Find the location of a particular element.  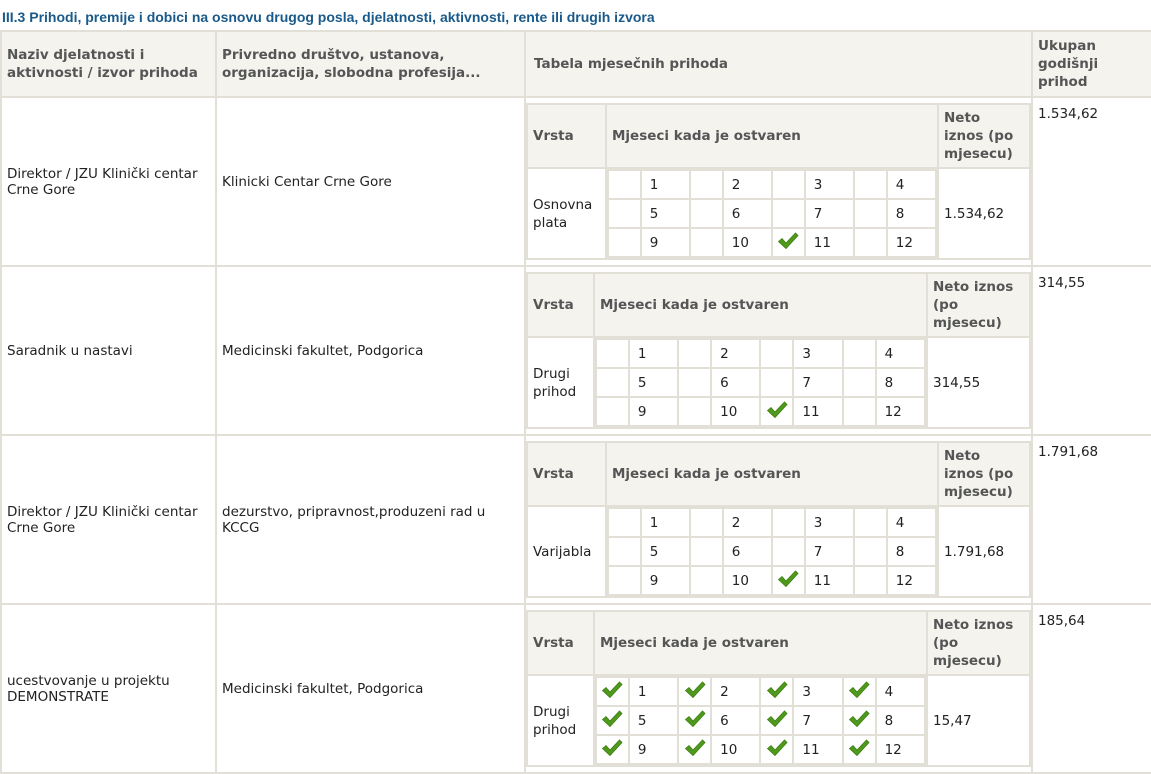

months-cell: 1 2 3 4 5 6 7 8 9 10 11 12 is located at coordinates (772, 551).